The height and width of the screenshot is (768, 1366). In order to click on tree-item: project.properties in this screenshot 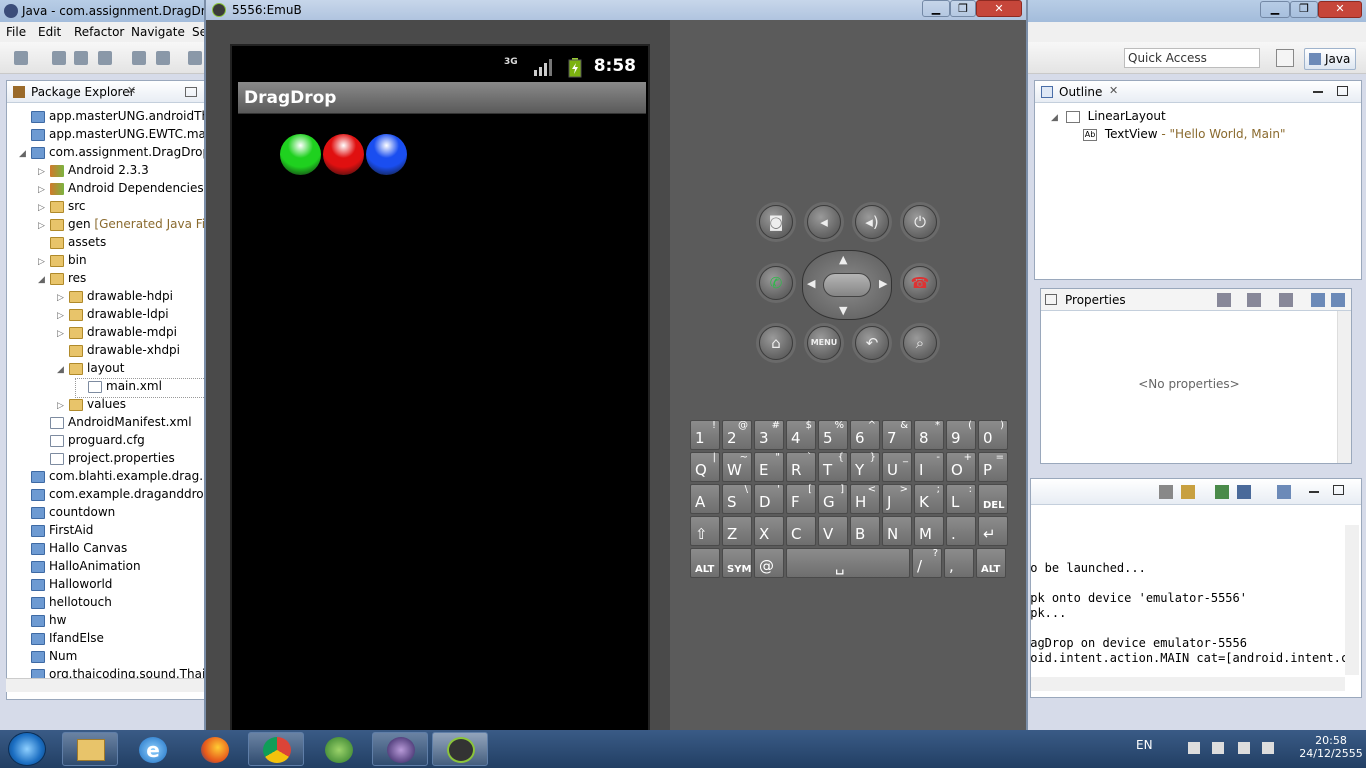, I will do `click(123, 460)`.